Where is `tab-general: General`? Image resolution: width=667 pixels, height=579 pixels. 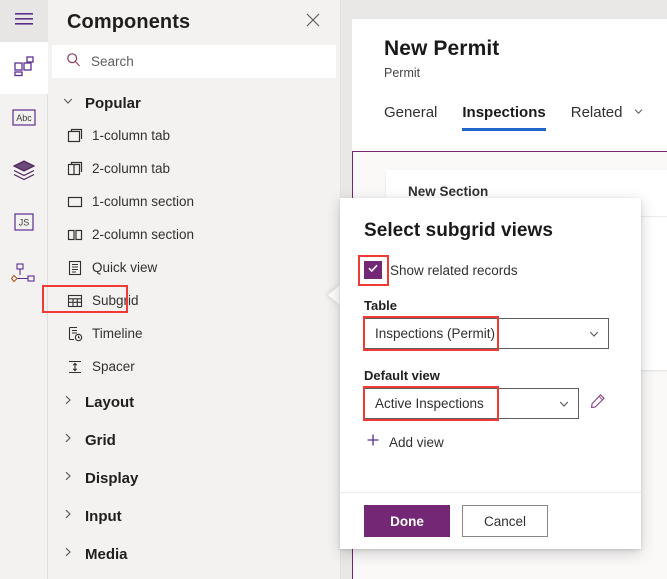 tab-general: General is located at coordinates (410, 117).